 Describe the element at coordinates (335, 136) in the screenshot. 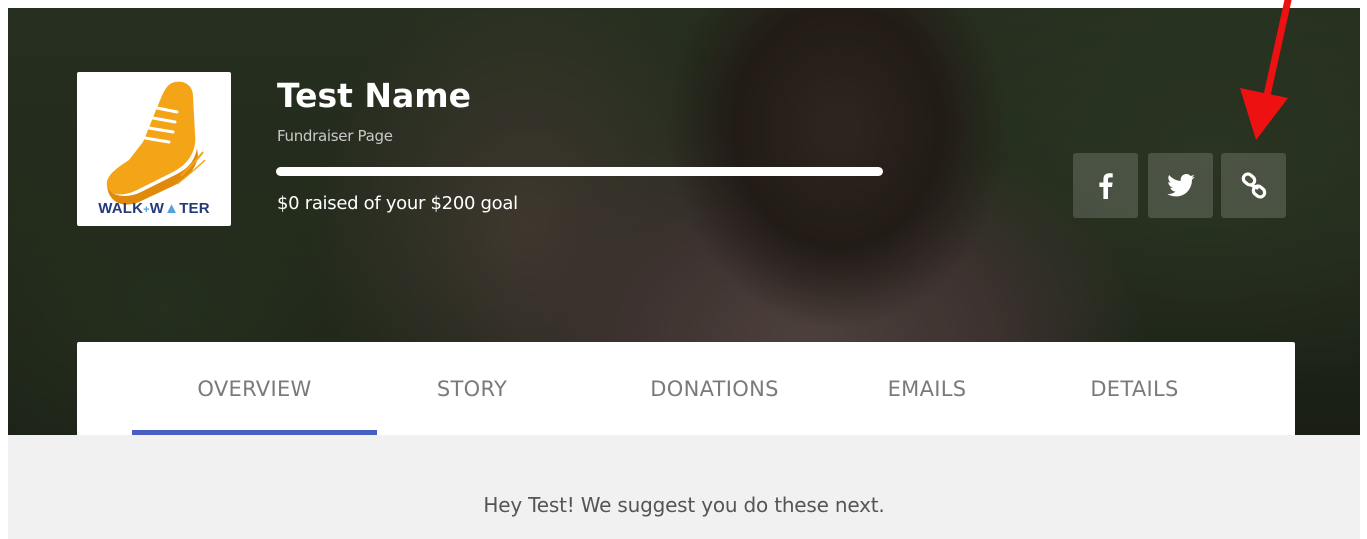

I see `fundraiser-subtitle: Fundraiser Page` at that location.